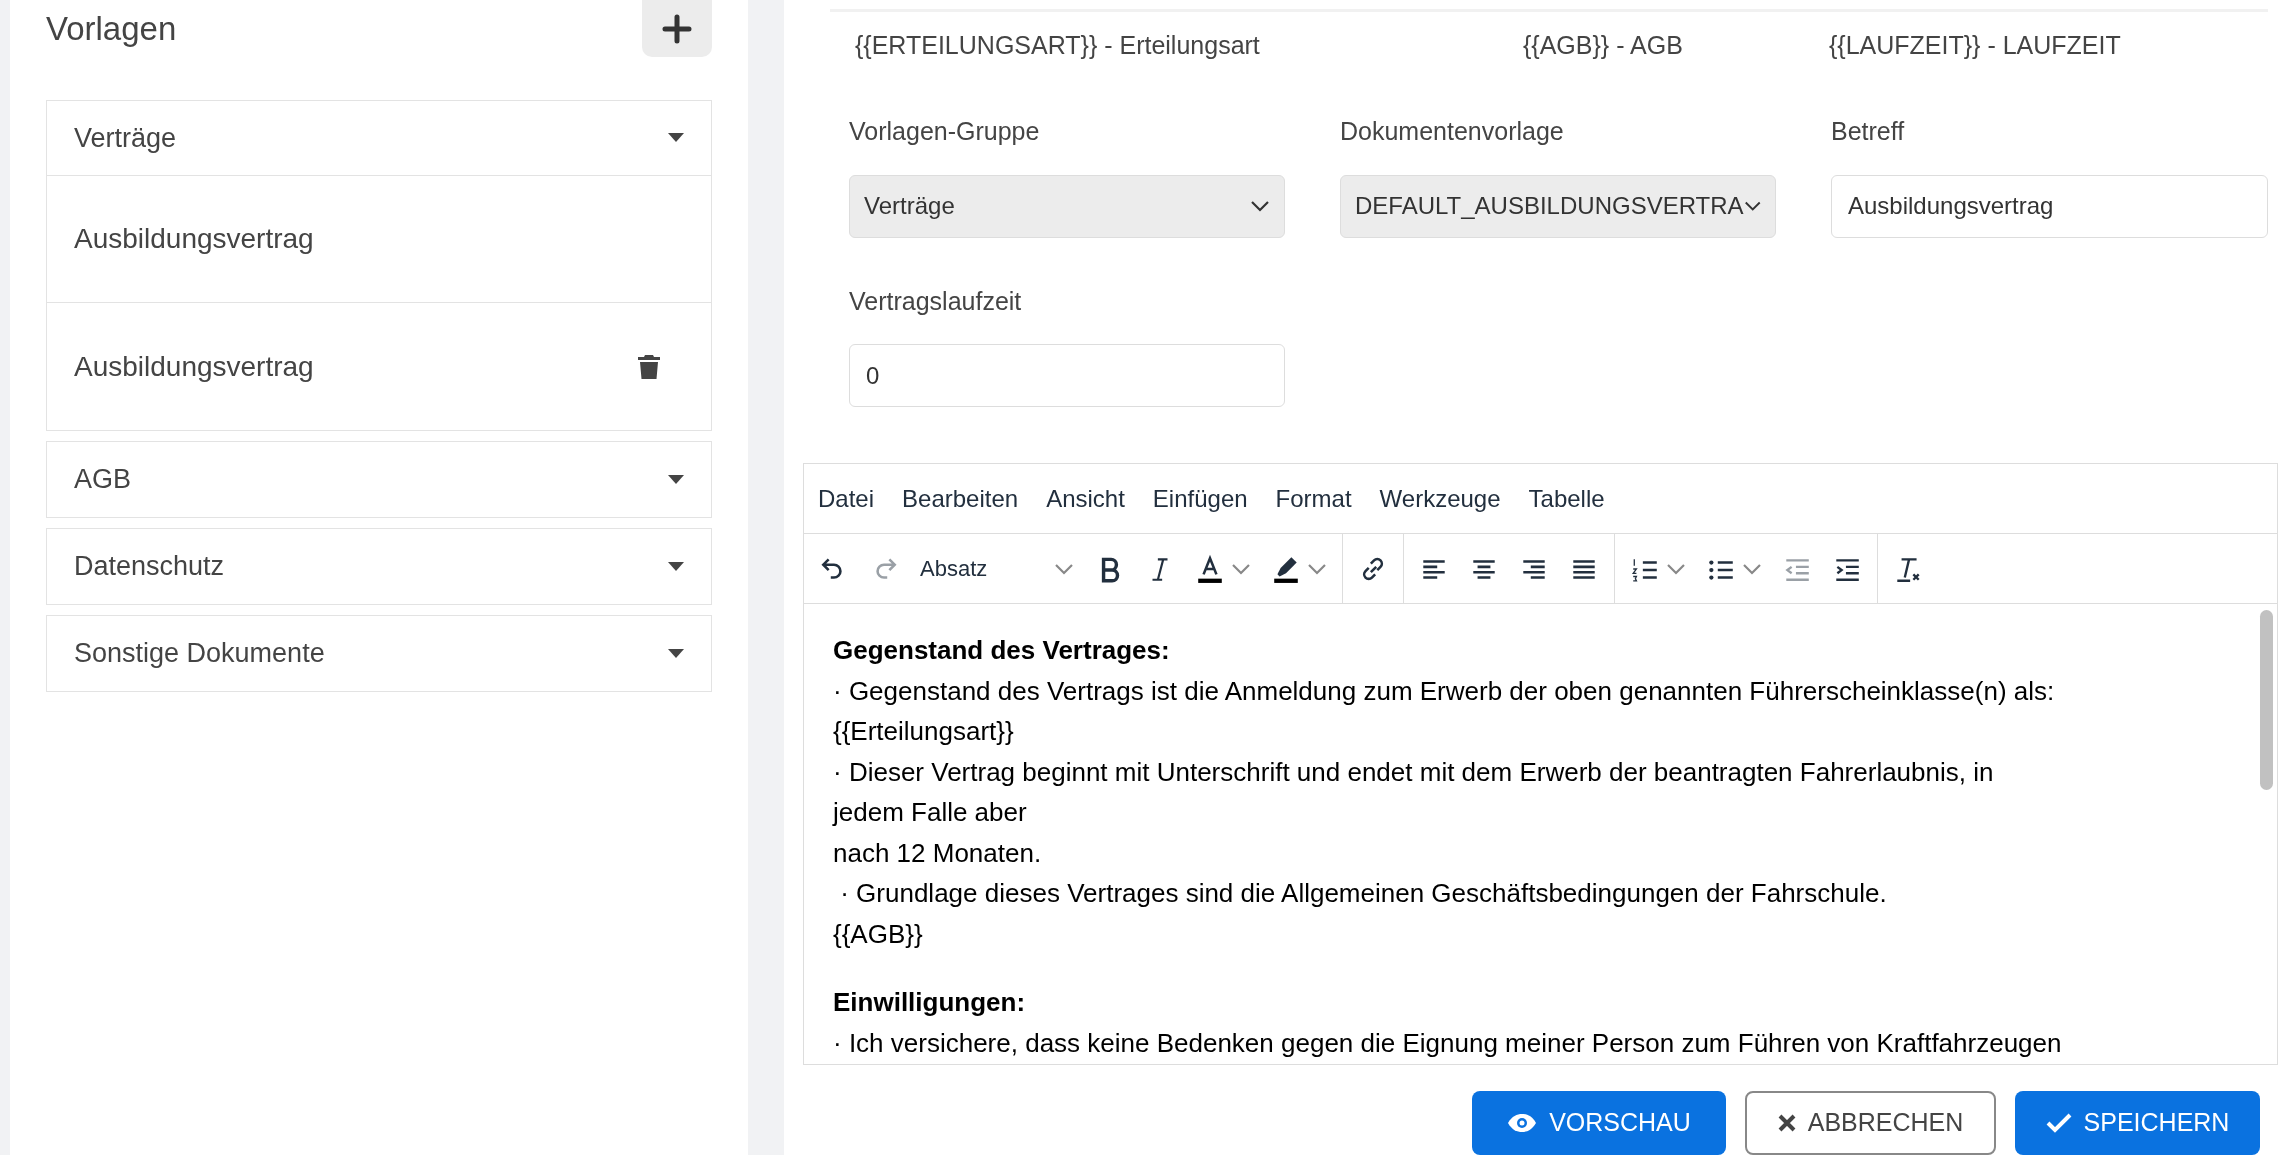 This screenshot has height=1155, width=2282. Describe the element at coordinates (1210, 568) in the screenshot. I see `text-color-icon` at that location.